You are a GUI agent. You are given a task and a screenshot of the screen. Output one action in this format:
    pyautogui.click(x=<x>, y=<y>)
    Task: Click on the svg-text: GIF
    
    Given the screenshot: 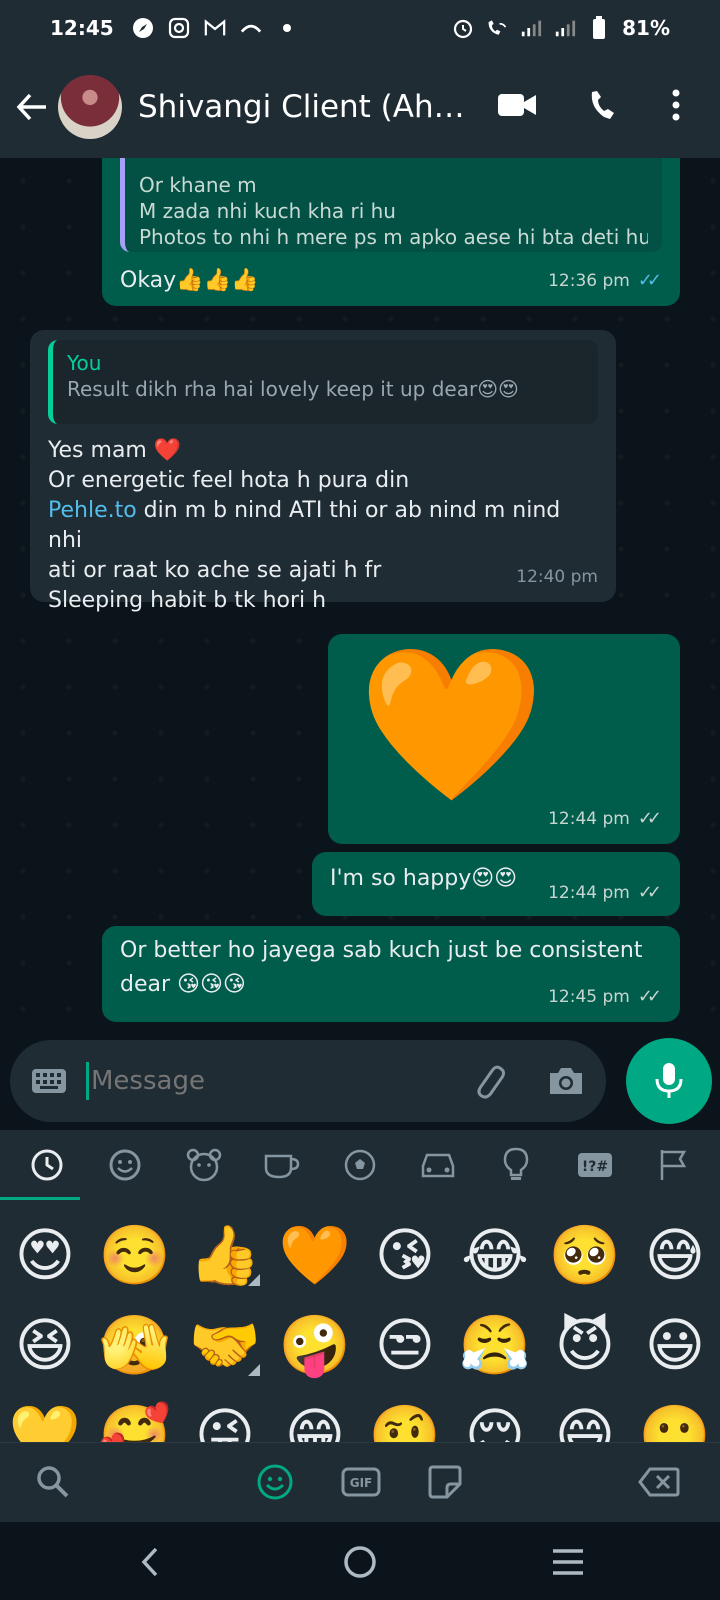 What is the action you would take?
    pyautogui.click(x=361, y=1483)
    